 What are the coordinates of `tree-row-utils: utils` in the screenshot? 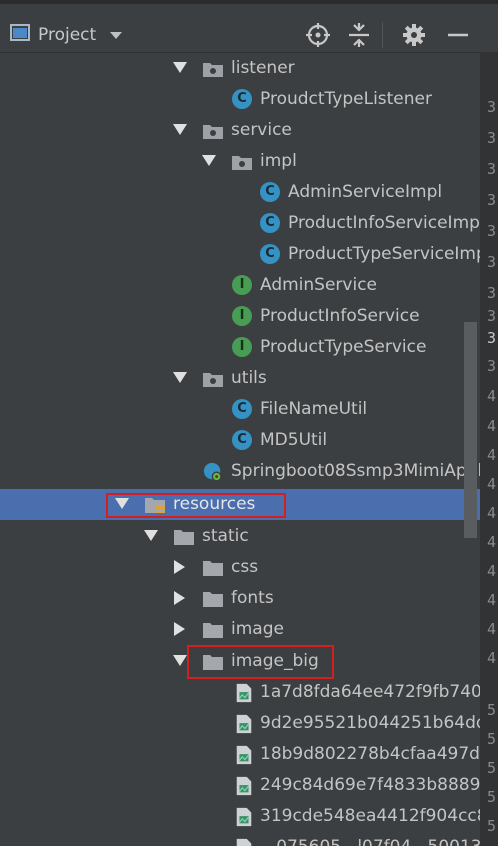 It's located at (249, 378).